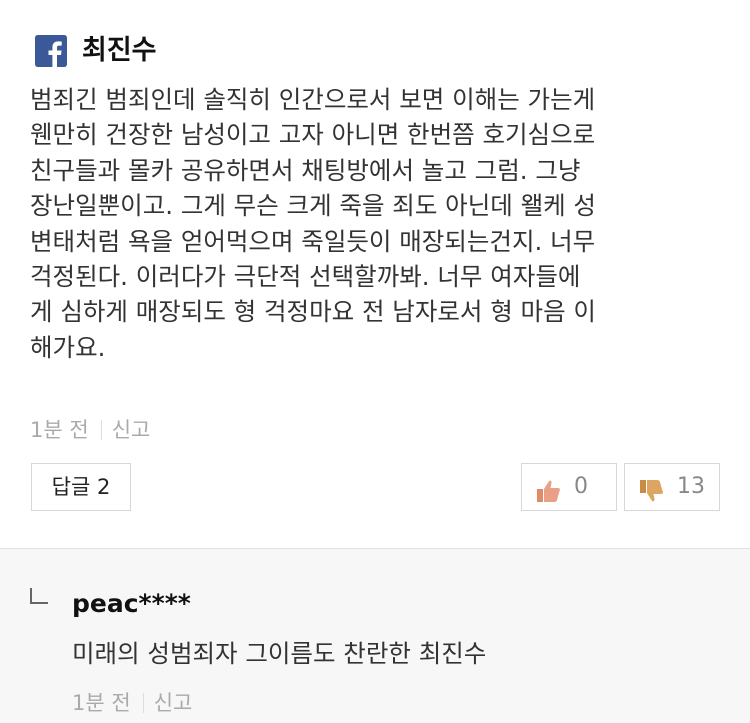  I want to click on comment-author: 최진수, so click(119, 51).